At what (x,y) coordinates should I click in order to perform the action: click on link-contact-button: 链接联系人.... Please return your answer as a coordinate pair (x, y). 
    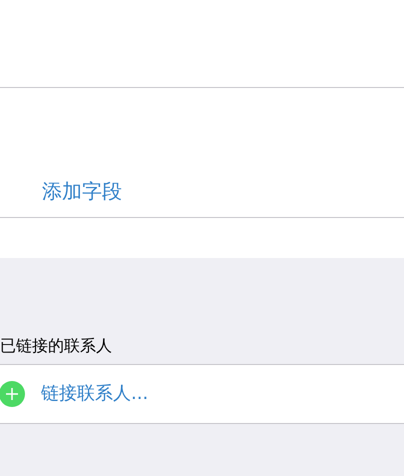
    Looking at the image, I should click on (94, 394).